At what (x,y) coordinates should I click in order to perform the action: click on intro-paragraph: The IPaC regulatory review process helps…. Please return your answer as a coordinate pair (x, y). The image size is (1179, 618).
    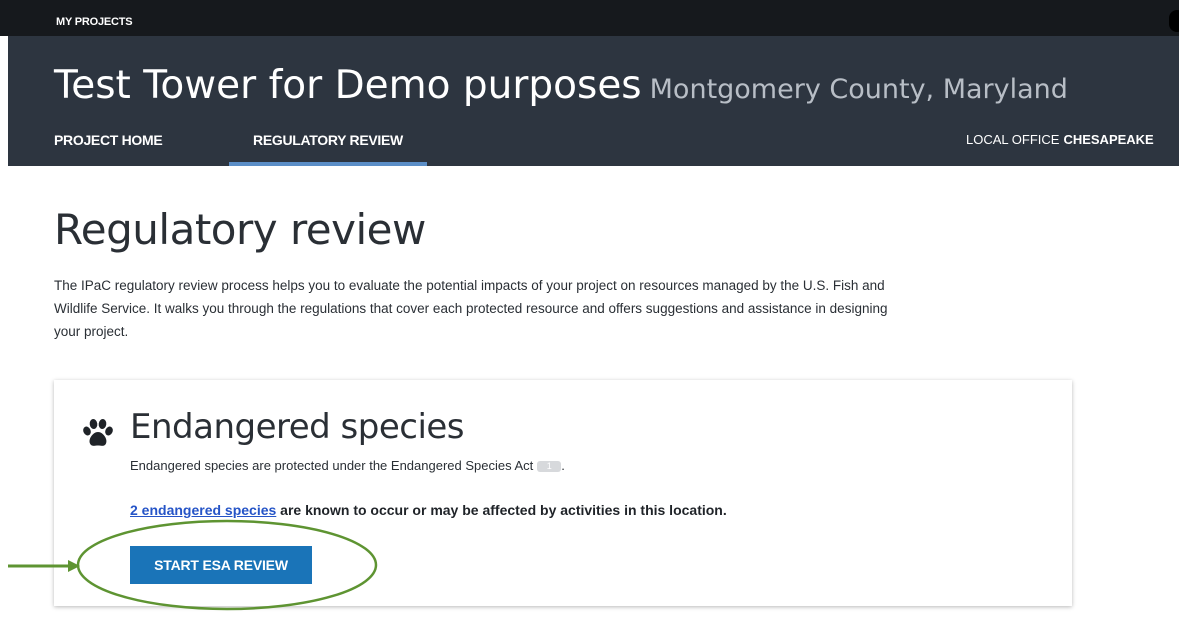
    Looking at the image, I should click on (471, 308).